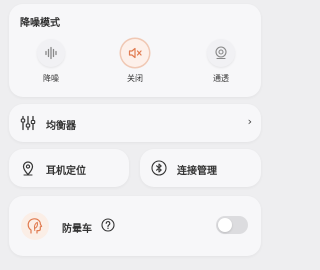  I want to click on mode-off: 关闭, so click(135, 61).